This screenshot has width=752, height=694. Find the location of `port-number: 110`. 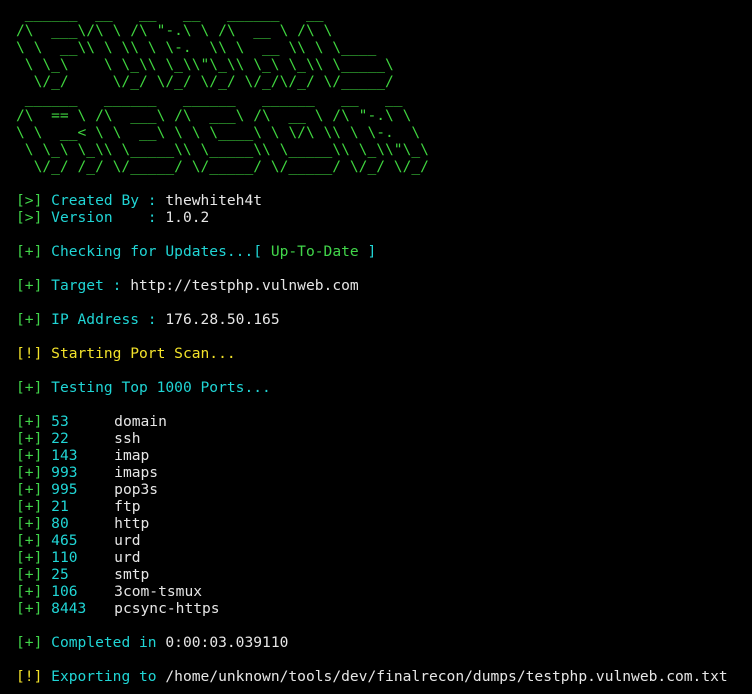

port-number: 110 is located at coordinates (64, 557).